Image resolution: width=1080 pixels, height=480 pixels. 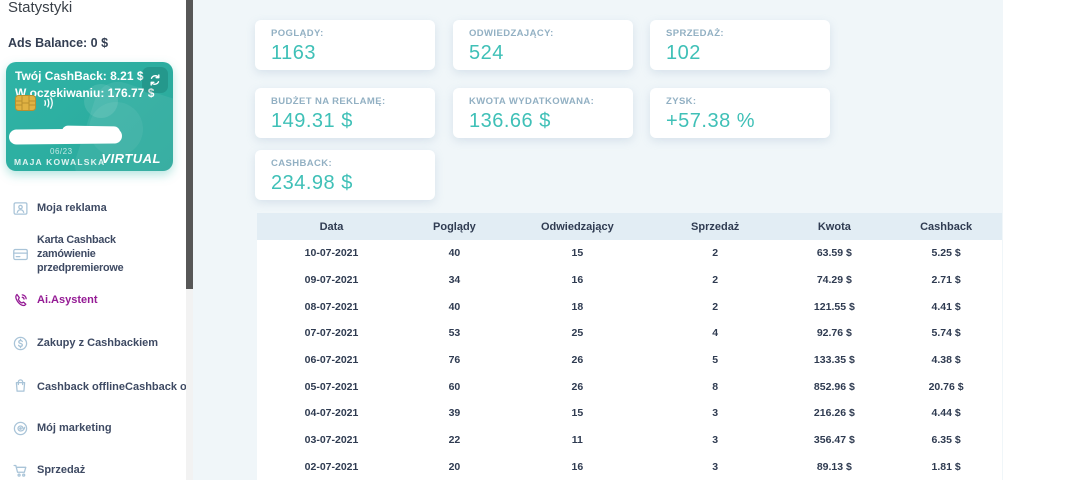 What do you see at coordinates (312, 183) in the screenshot?
I see `stat-value: 234.98 $` at bounding box center [312, 183].